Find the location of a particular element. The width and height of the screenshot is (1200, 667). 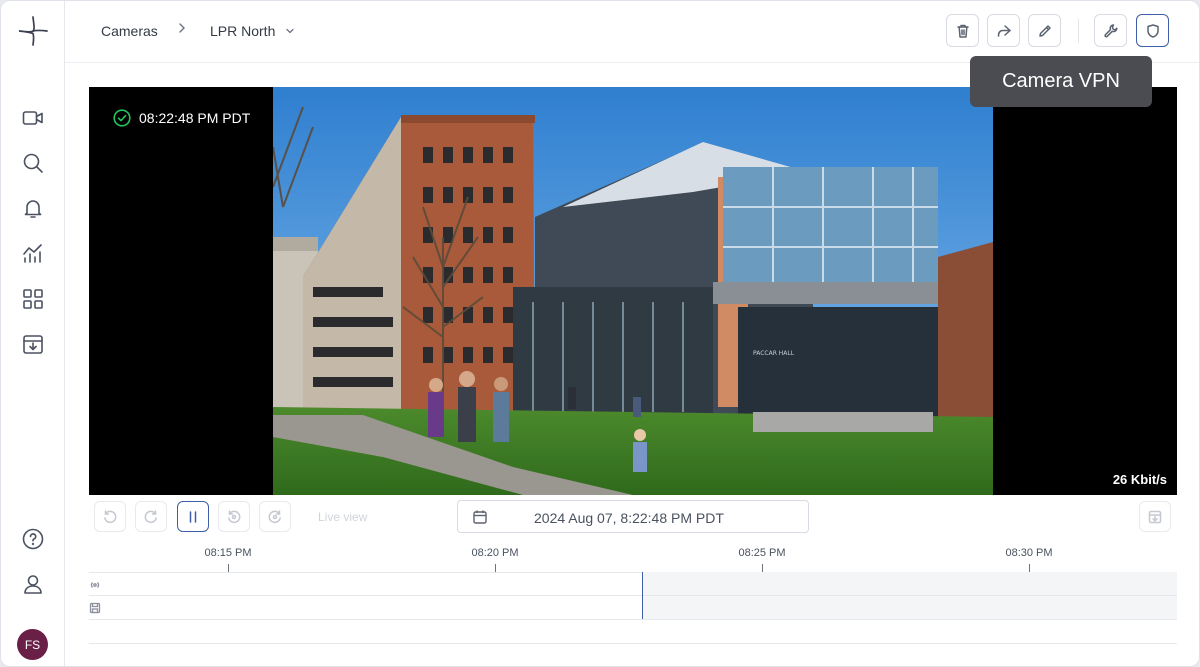

forward-button is located at coordinates (151, 516).